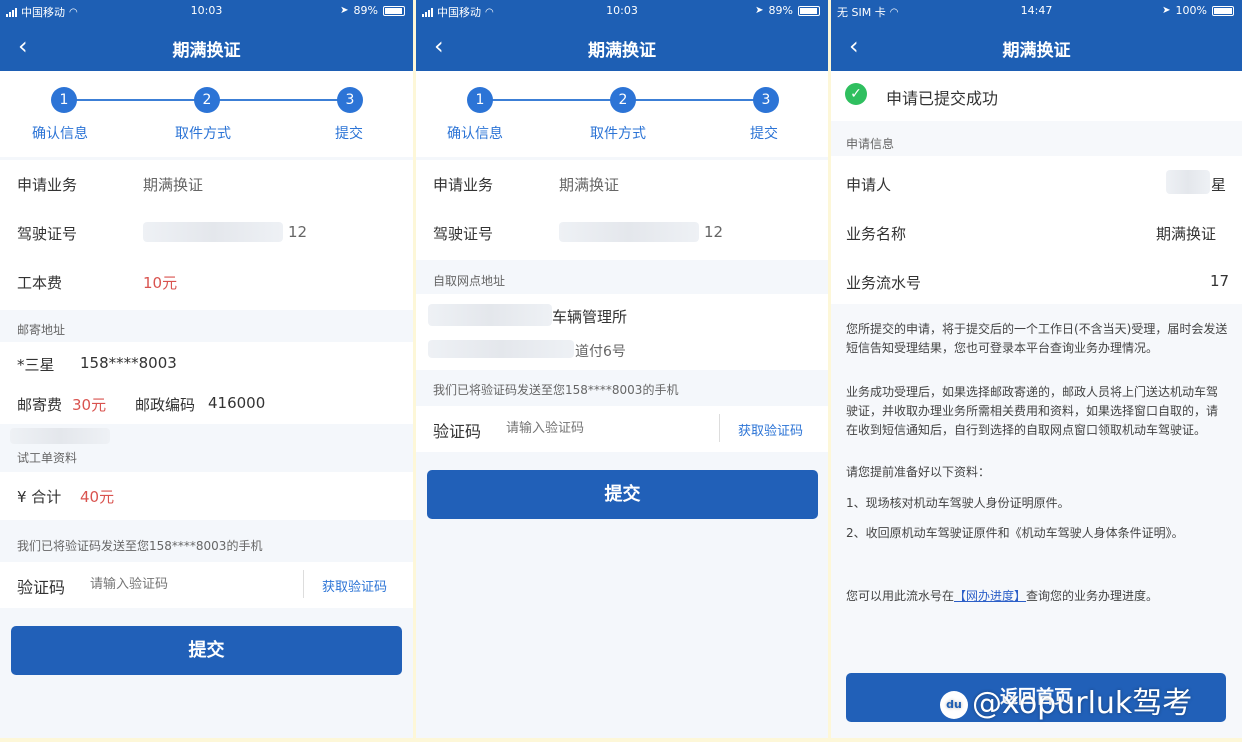 The image size is (1242, 742). I want to click on fee-value: 10元, so click(160, 283).